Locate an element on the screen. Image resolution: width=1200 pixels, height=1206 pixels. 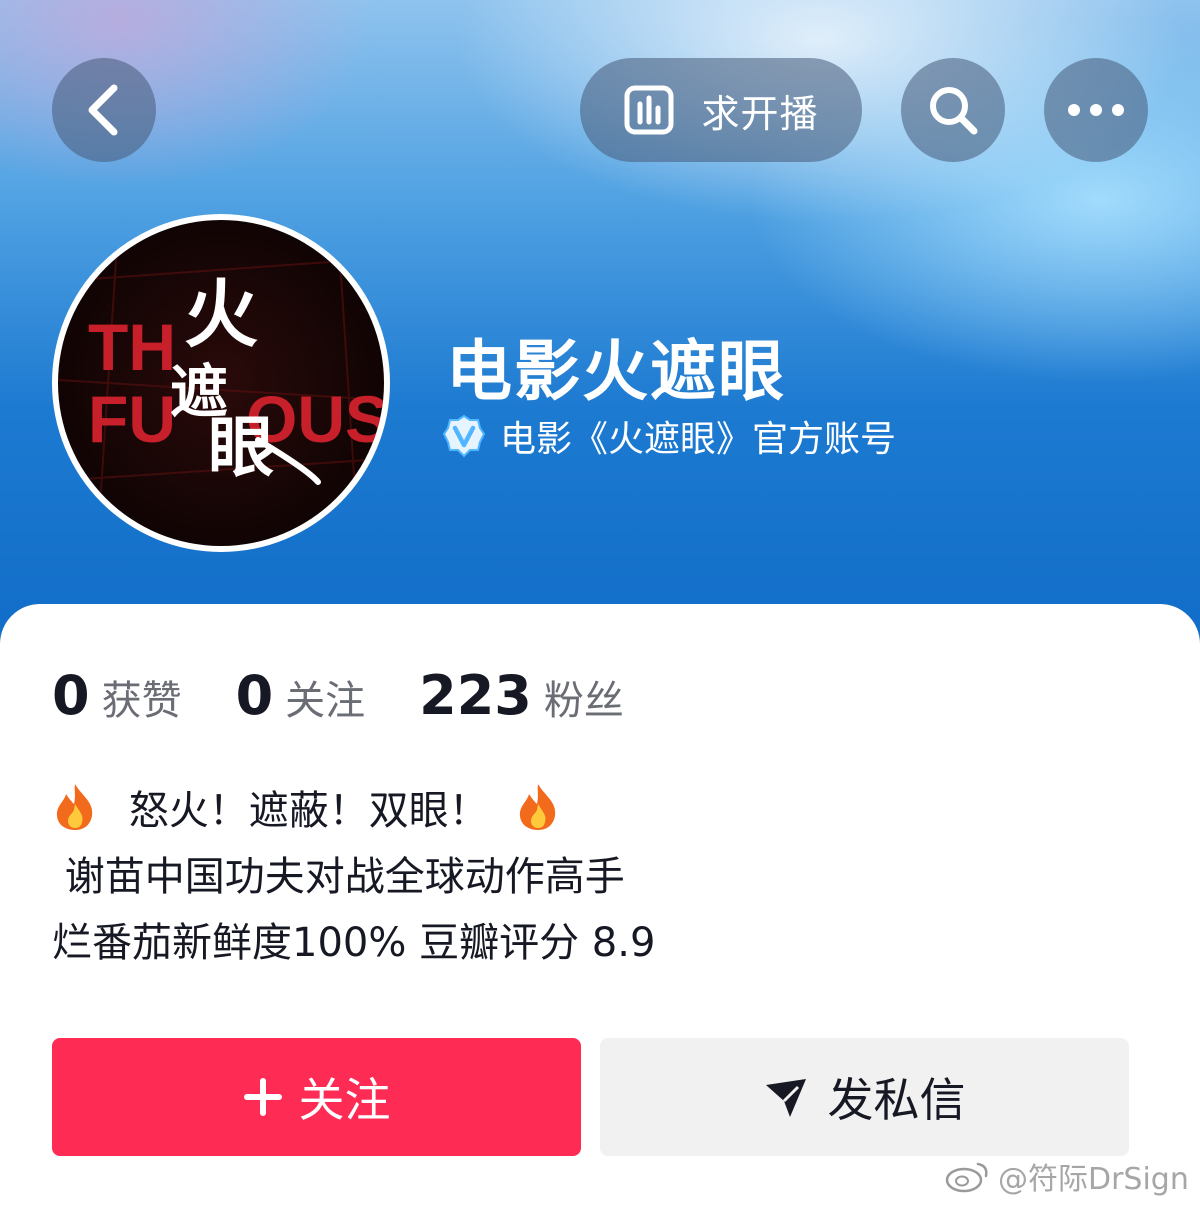
search-icon is located at coordinates (954, 111).